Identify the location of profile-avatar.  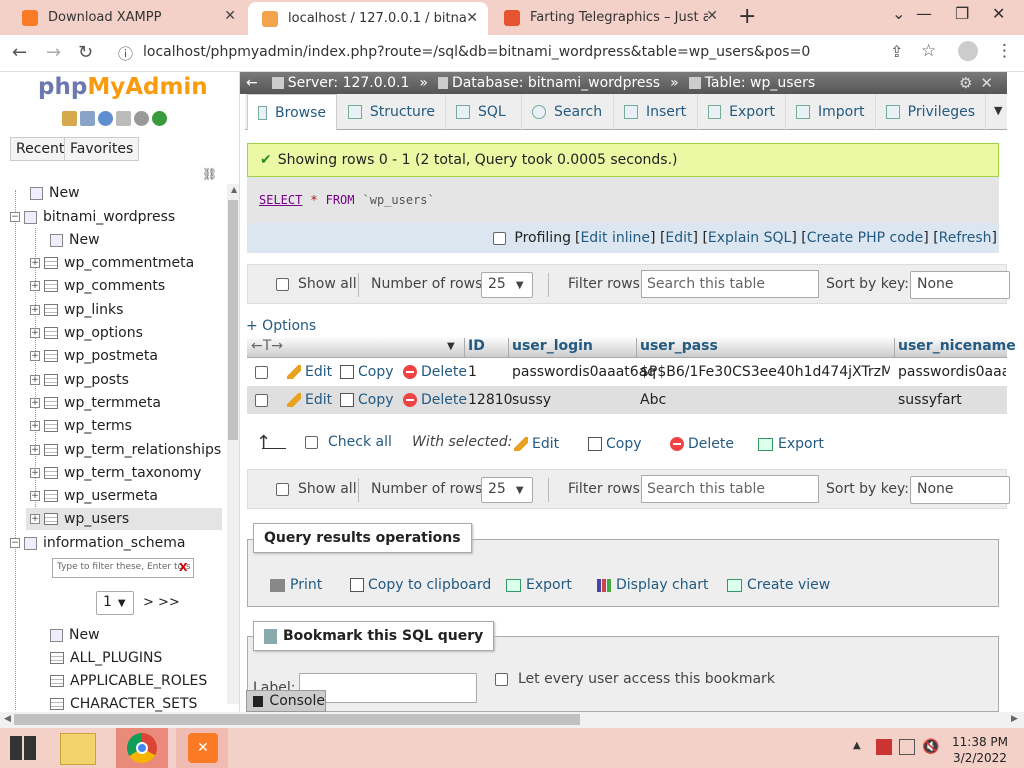
(968, 51).